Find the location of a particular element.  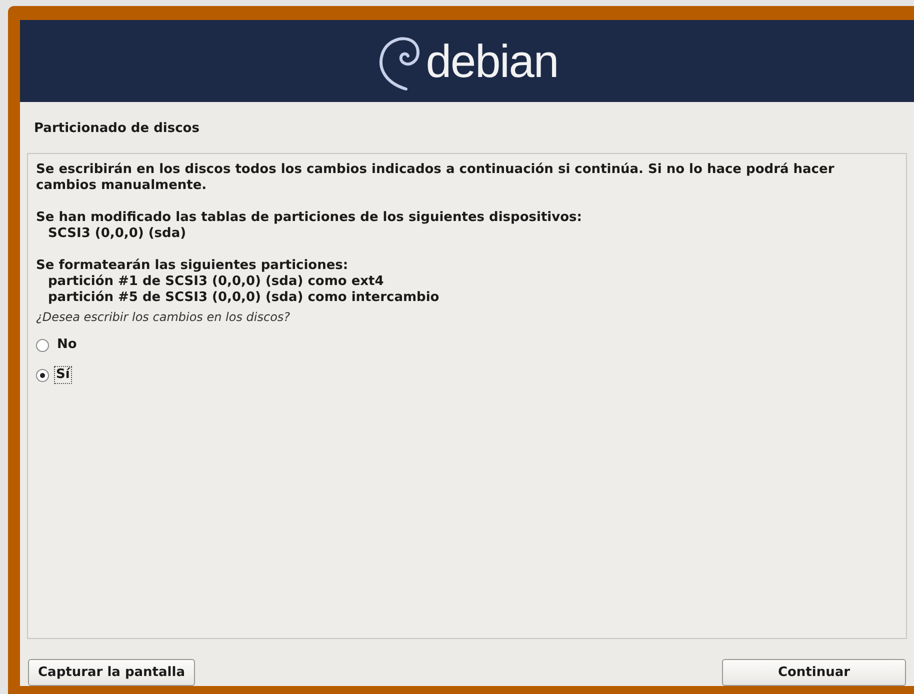

device-line: partición #5 de SCSI3 (0,0,0) (sda) como intercambio is located at coordinates (243, 298).